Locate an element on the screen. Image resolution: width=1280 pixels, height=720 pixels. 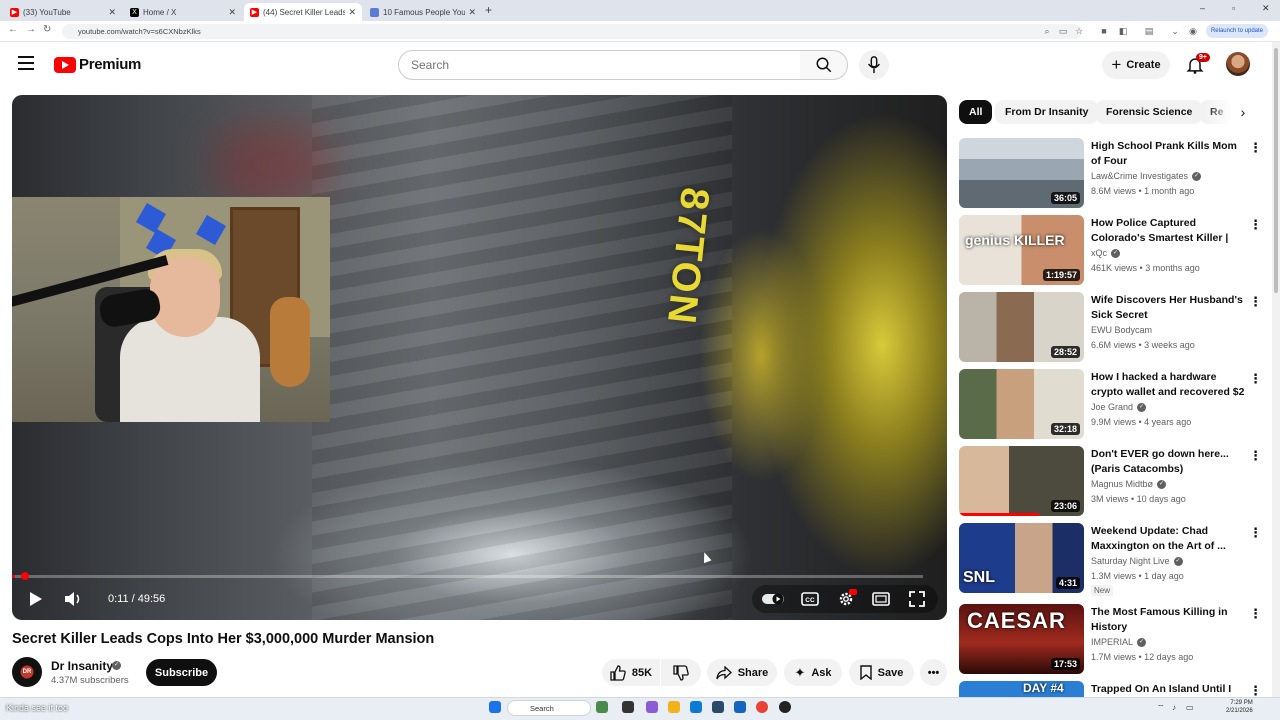
chip-all: All is located at coordinates (976, 112).